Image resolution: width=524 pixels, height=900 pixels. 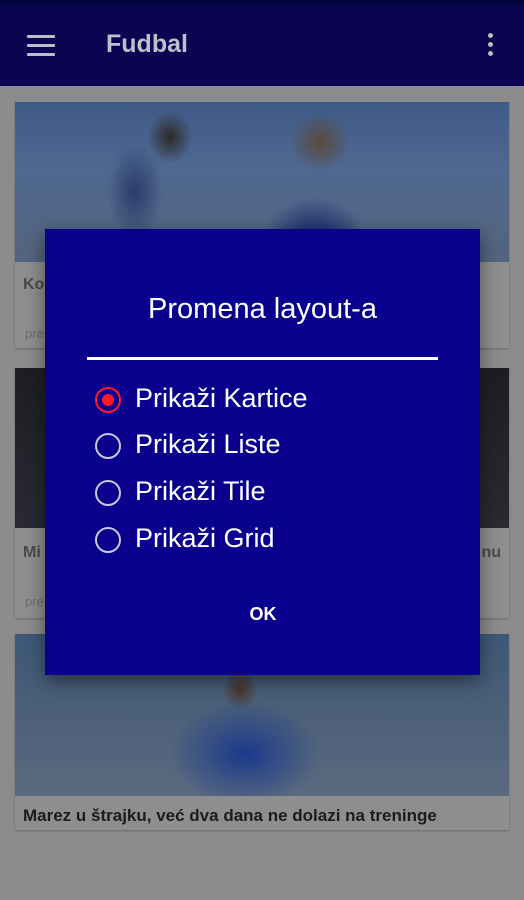 I want to click on radio-option-grid: Prikaži Grid, so click(x=265, y=541).